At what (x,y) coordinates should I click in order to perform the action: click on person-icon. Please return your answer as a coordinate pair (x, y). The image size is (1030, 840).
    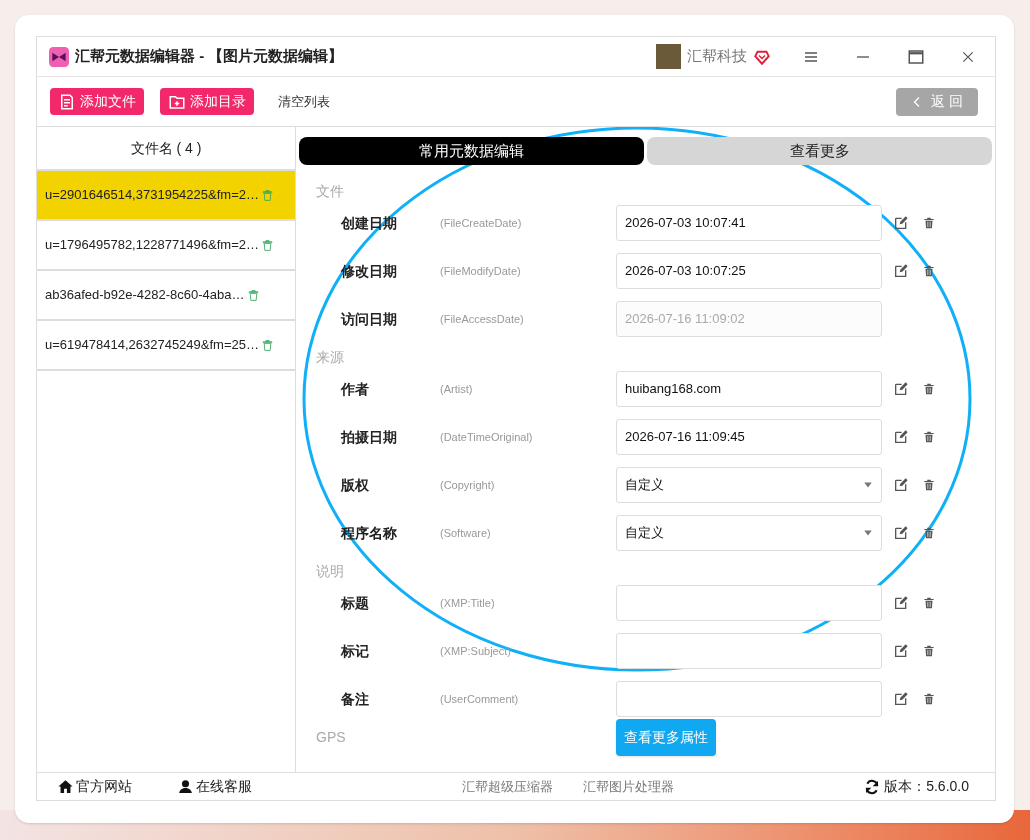
    Looking at the image, I should click on (185, 786).